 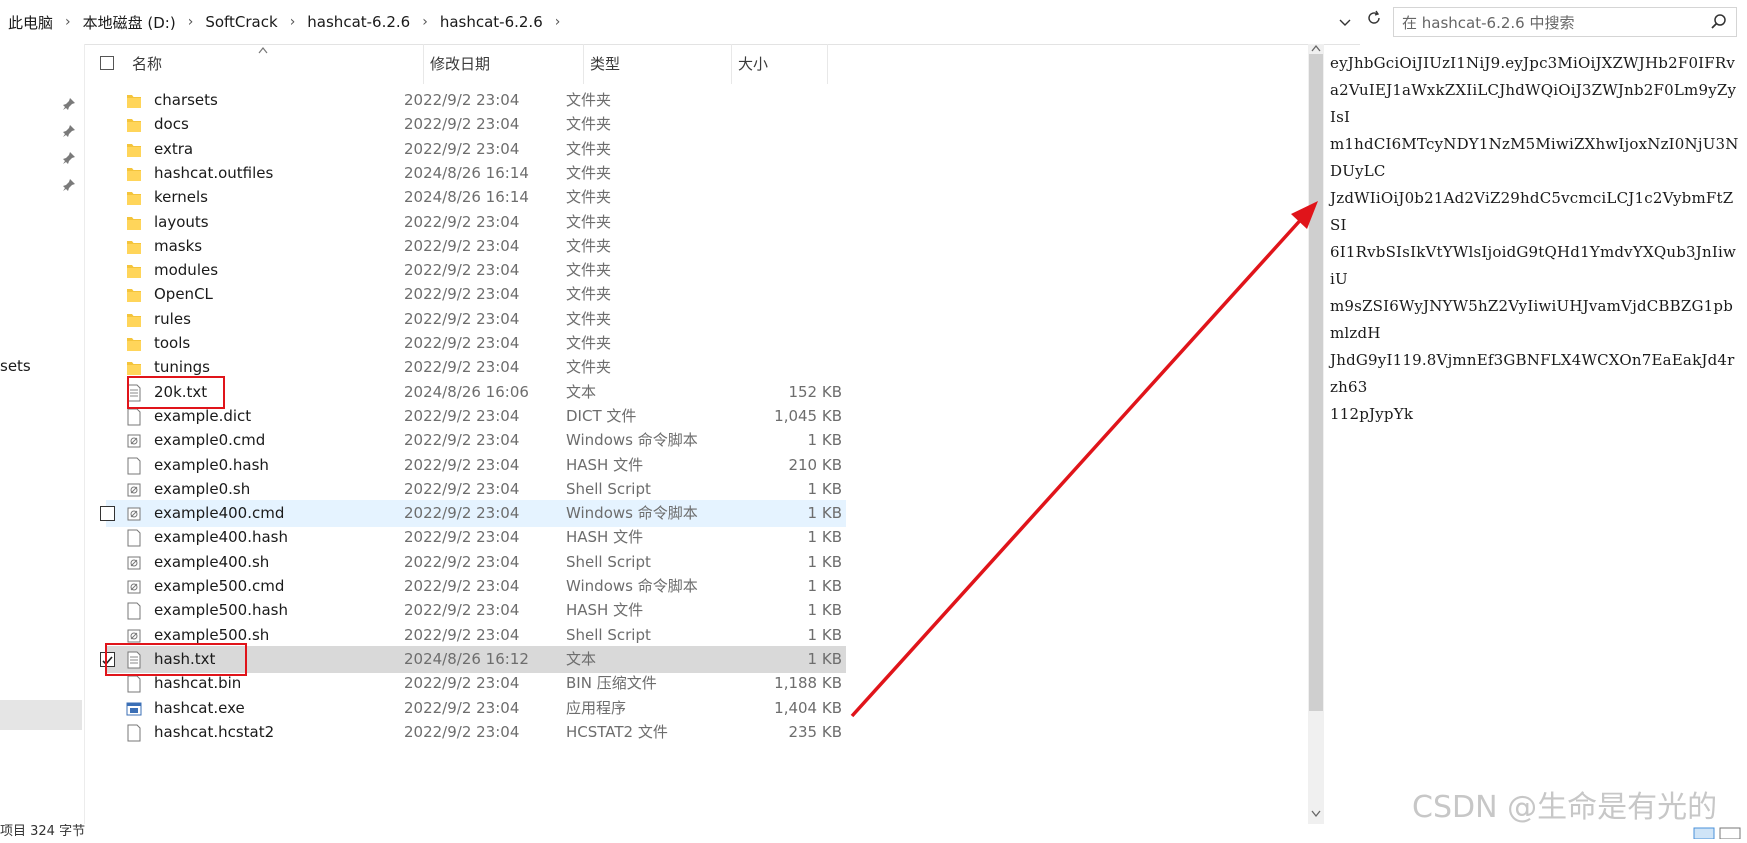 I want to click on breadcrumb-item: SoftCrack, so click(x=241, y=22).